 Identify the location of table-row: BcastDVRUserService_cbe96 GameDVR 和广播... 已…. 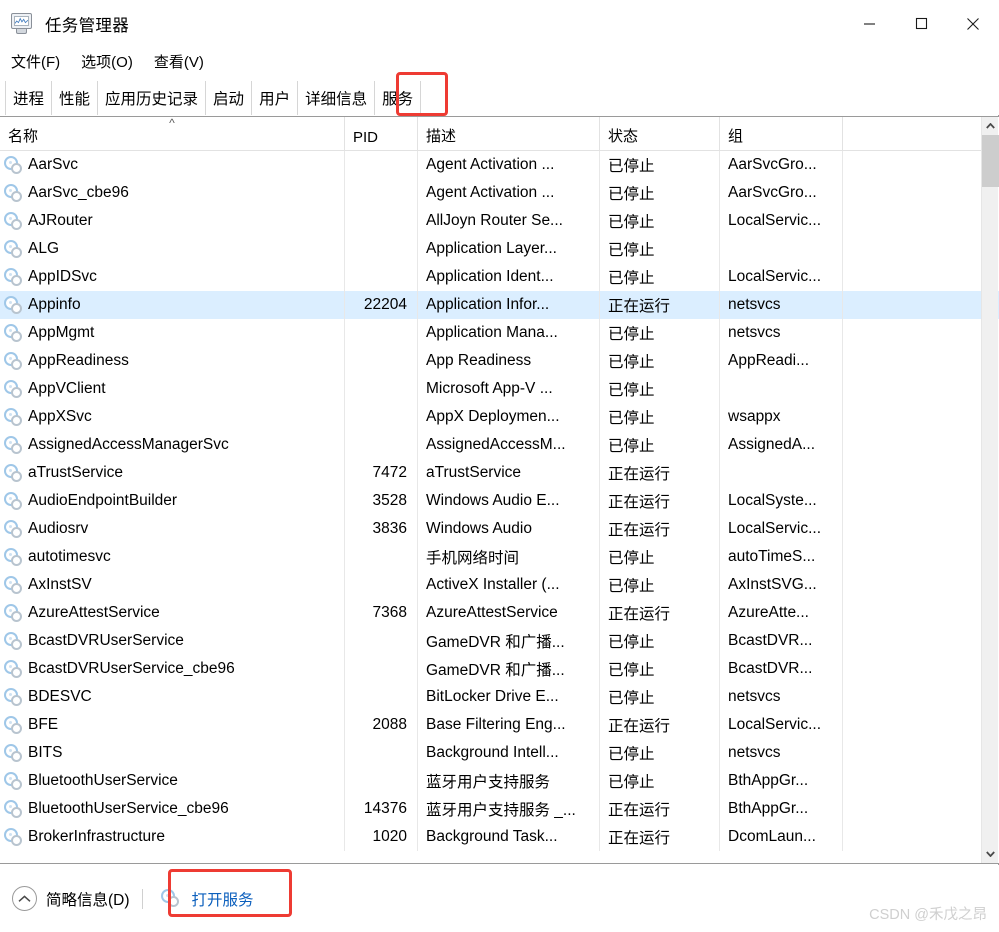
(499, 669).